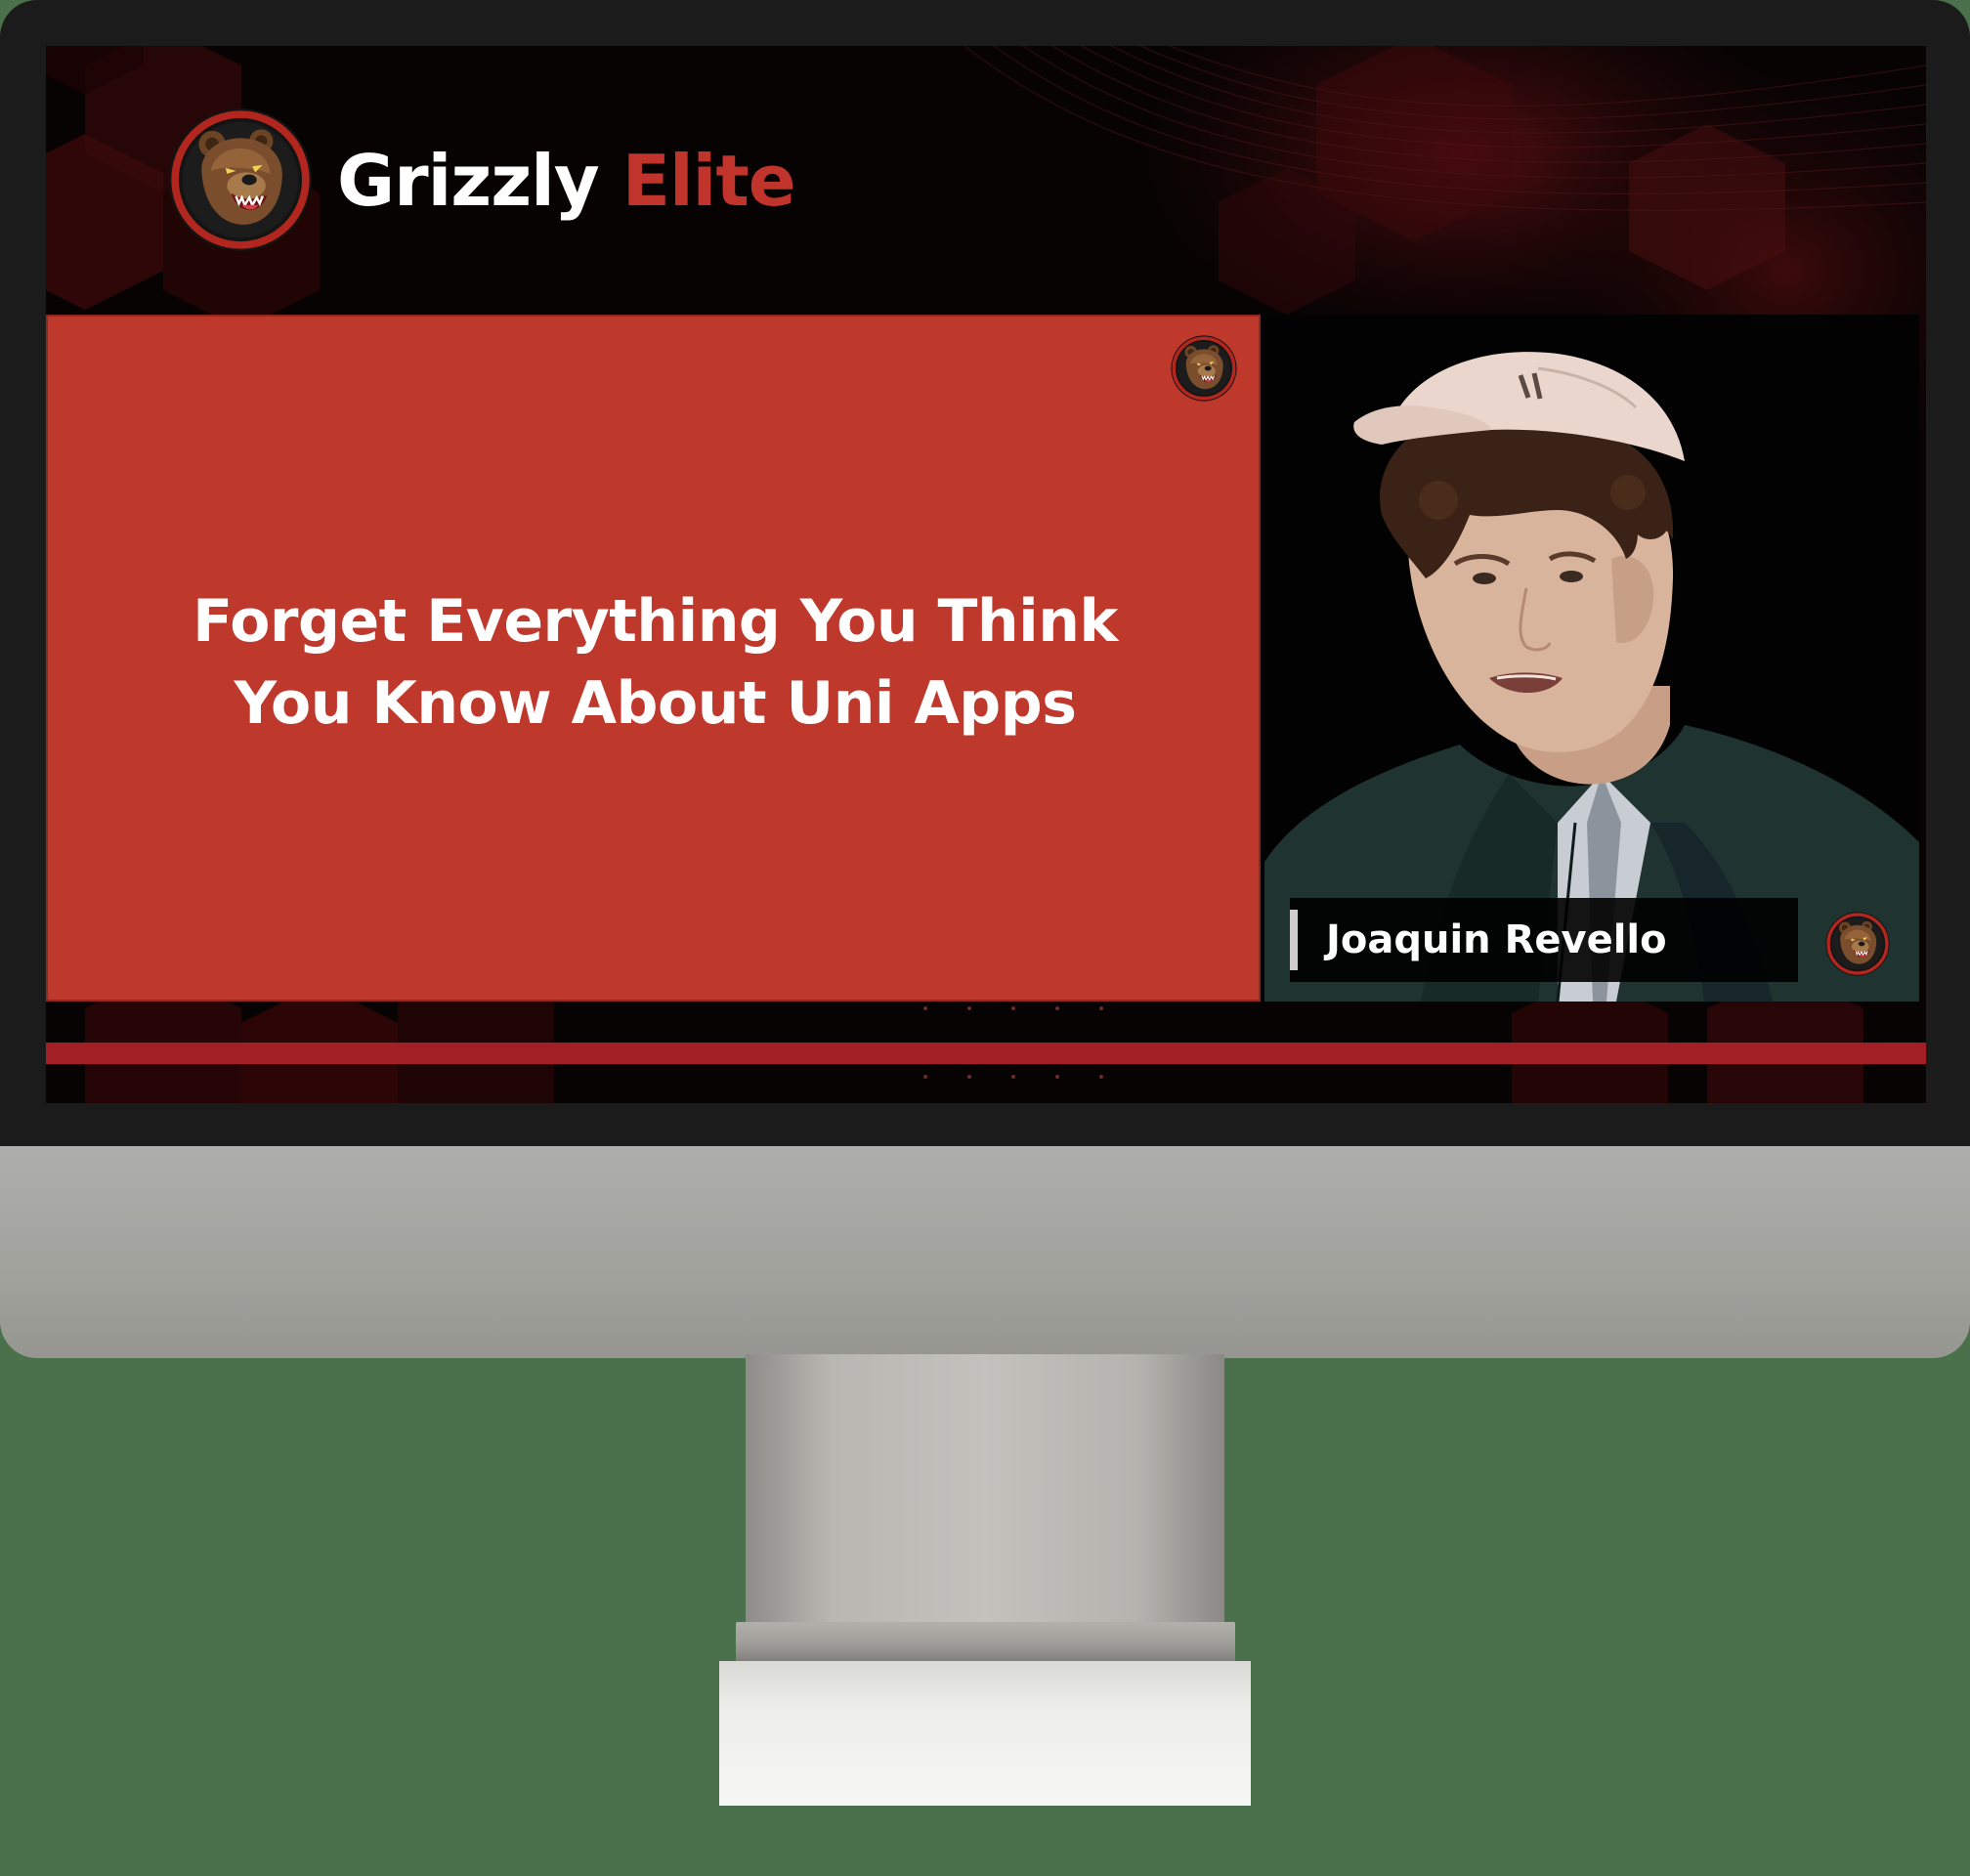 Image resolution: width=1970 pixels, height=1876 pixels. What do you see at coordinates (655, 621) in the screenshot?
I see `slide-title-line-1: Forget Everything You Think` at bounding box center [655, 621].